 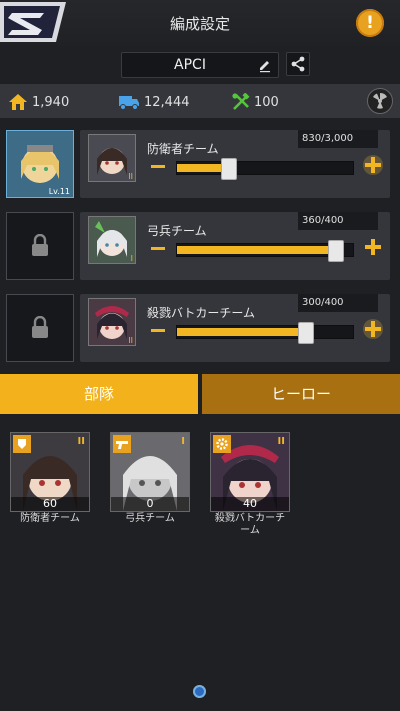 I want to click on hero-name: 弓兵チーム, so click(x=150, y=518).